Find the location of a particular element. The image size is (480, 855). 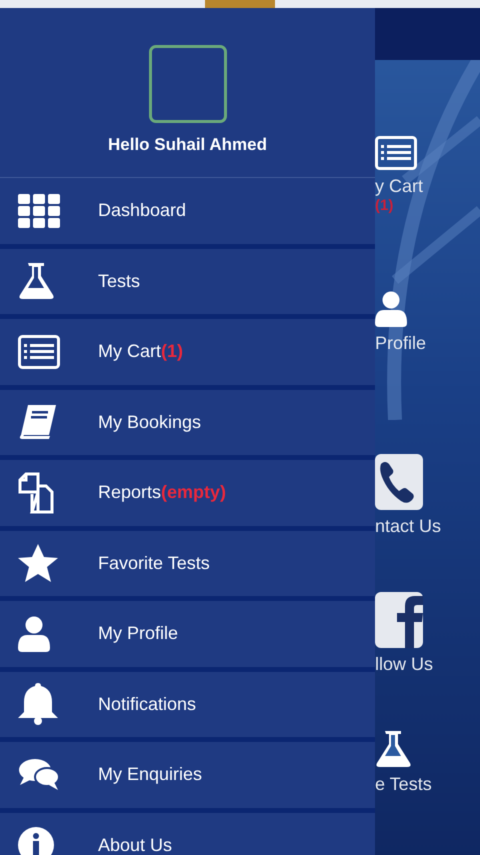

chat-icon is located at coordinates (39, 775).